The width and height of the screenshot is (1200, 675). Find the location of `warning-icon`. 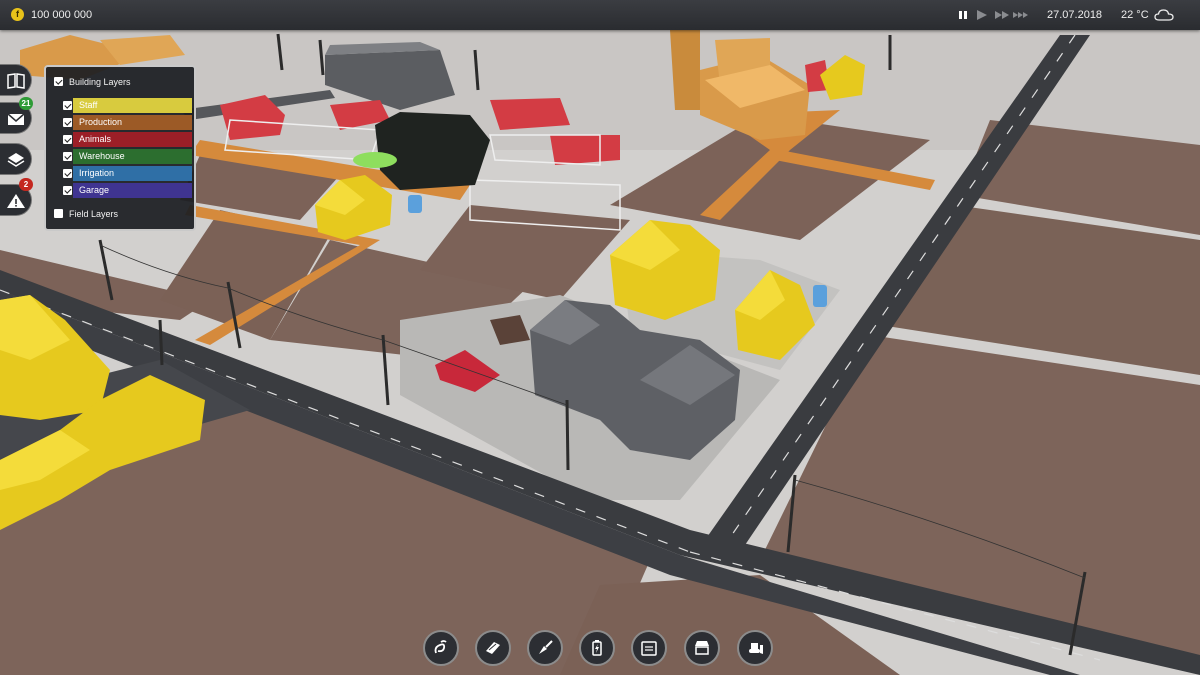

warning-icon is located at coordinates (16, 201).